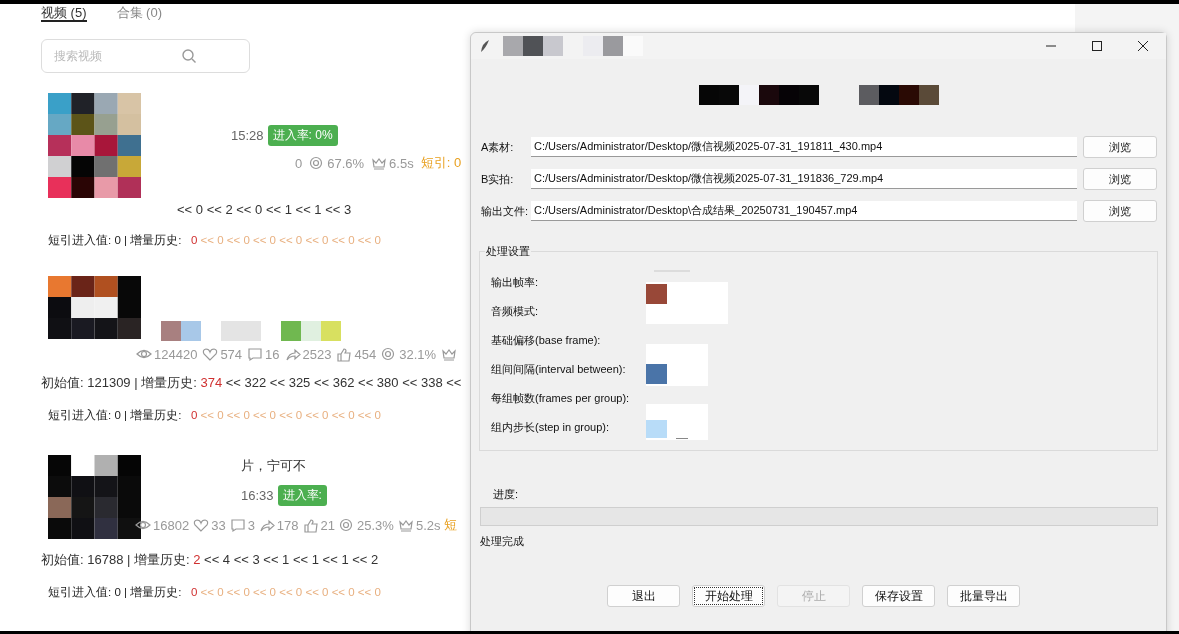 This screenshot has height=634, width=1179. I want to click on dialog-button: 批量导出, so click(983, 596).